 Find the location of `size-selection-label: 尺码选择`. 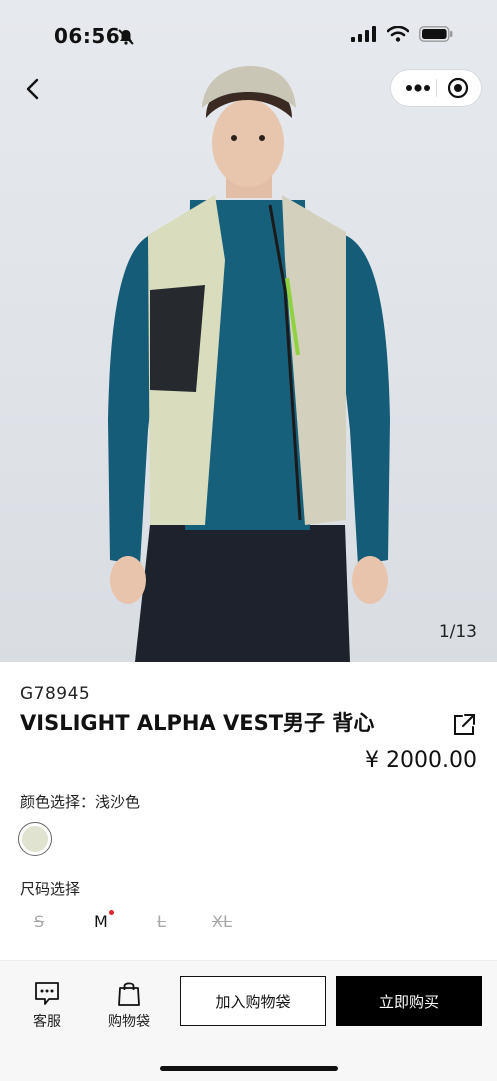

size-selection-label: 尺码选择 is located at coordinates (50, 889).